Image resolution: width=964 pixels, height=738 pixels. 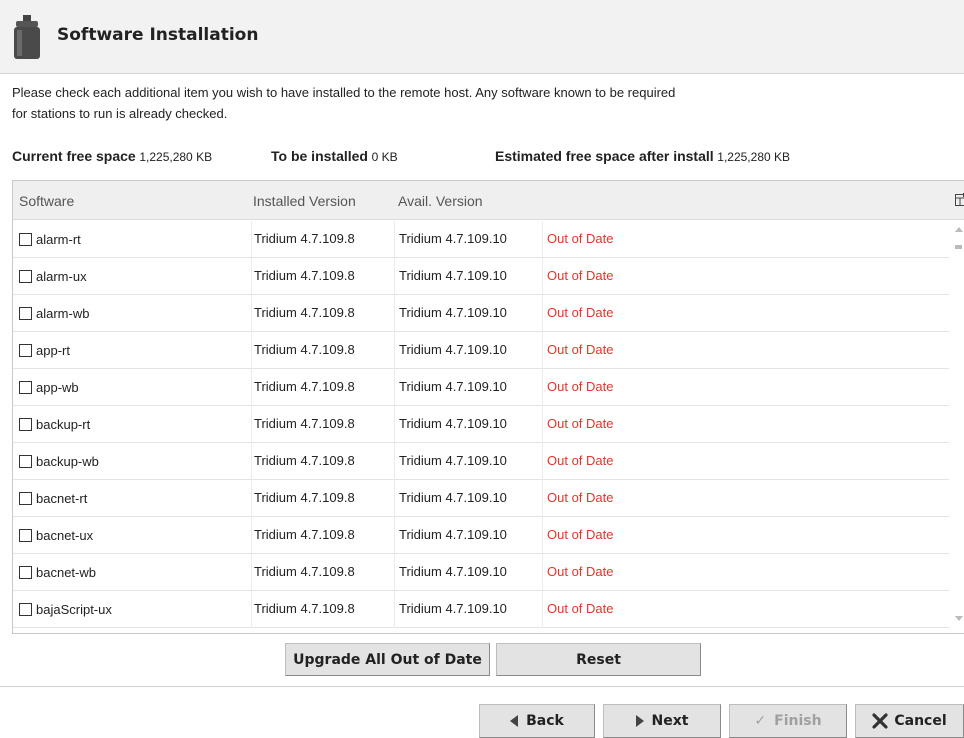 I want to click on software-name: bacnet-wb, so click(x=66, y=572).